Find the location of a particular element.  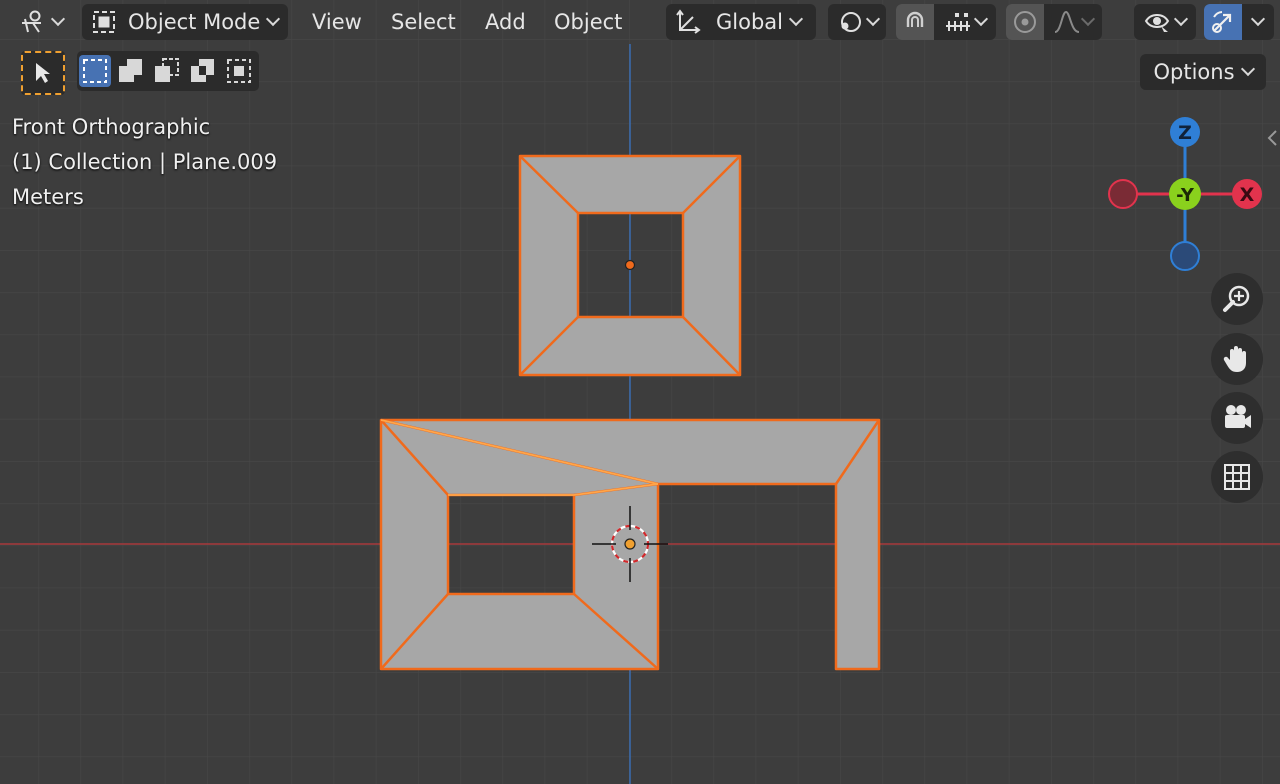

collection-info: (1) Collection | Plane.009 is located at coordinates (145, 162).